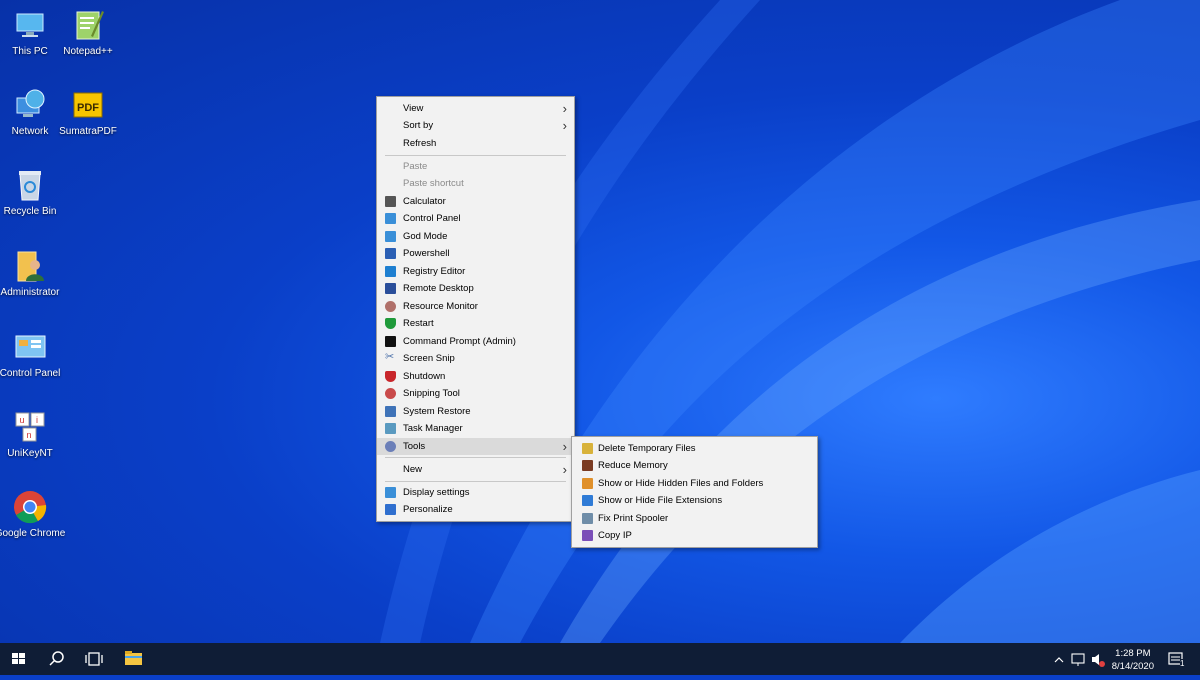 The height and width of the screenshot is (680, 1200). Describe the element at coordinates (633, 518) in the screenshot. I see `menu-item-label: Fix Print Spooler` at that location.